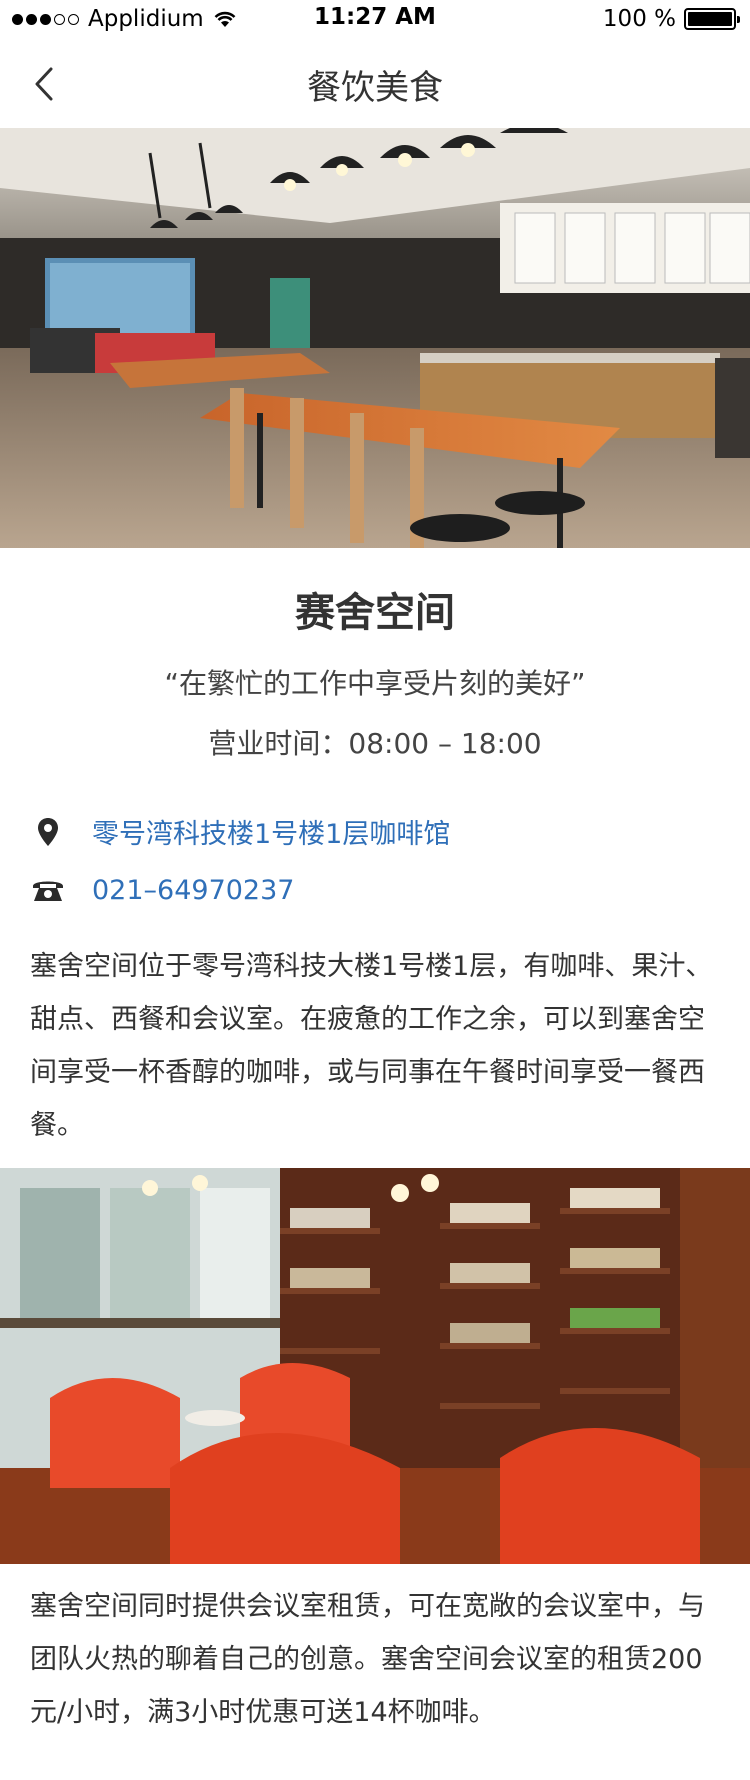 This screenshot has height=1780, width=750. I want to click on phone-row: 021–64970237, so click(162, 890).